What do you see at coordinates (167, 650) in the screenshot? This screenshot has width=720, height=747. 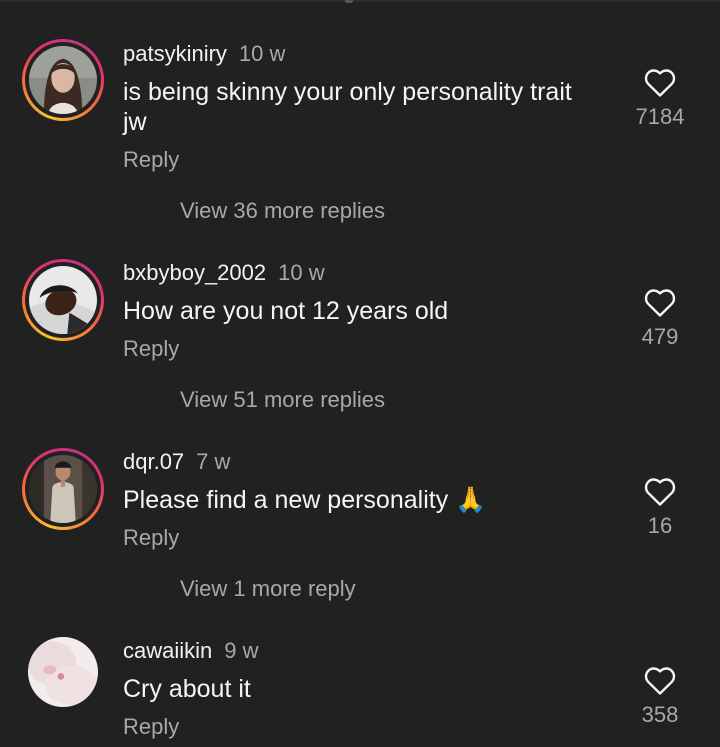 I see `username: cawaiikin` at bounding box center [167, 650].